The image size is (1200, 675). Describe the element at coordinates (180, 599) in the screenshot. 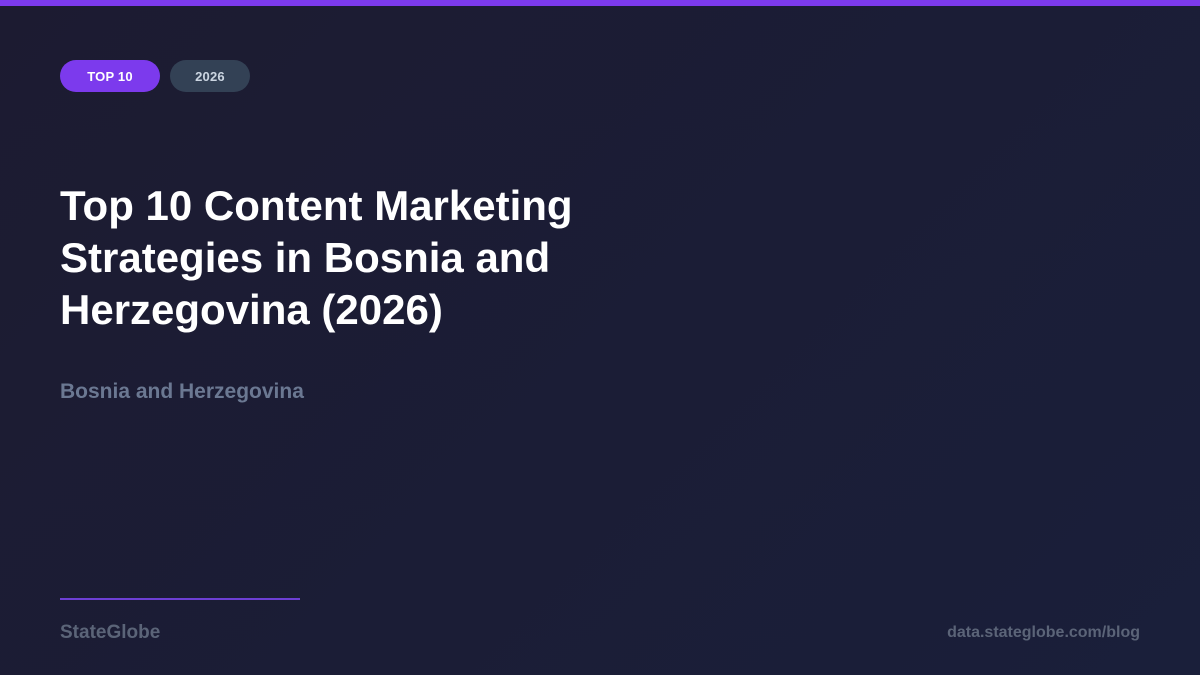

I see `footer-divider` at that location.